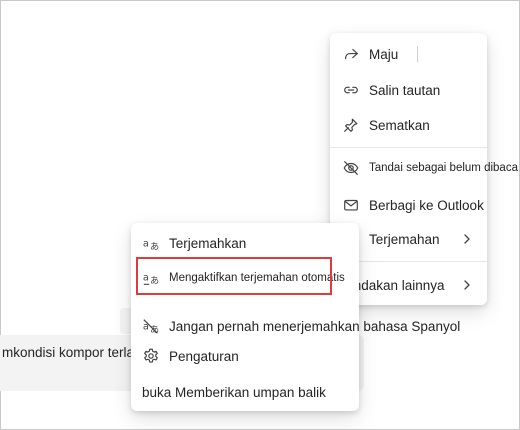  Describe the element at coordinates (351, 168) in the screenshot. I see `eye-off-icon` at that location.